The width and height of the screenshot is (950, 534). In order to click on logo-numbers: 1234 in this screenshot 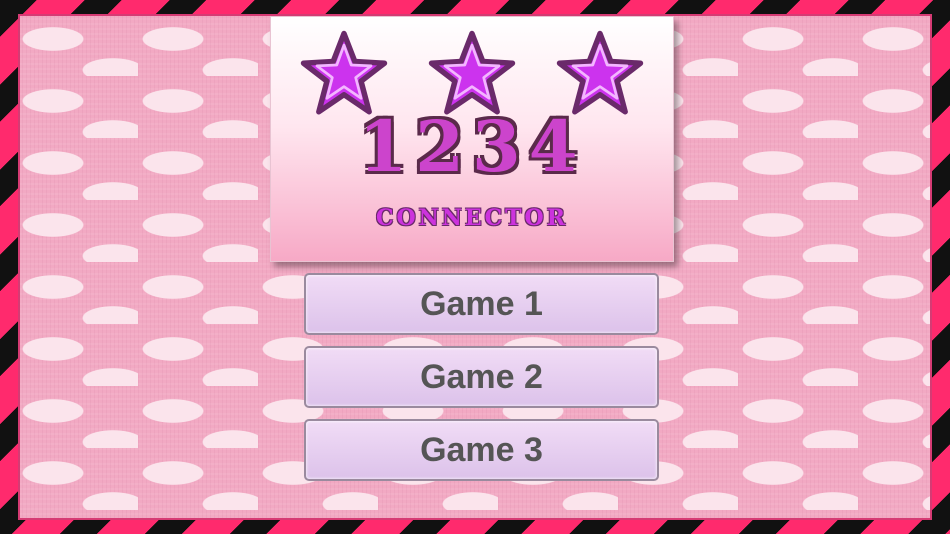, I will do `click(472, 146)`.